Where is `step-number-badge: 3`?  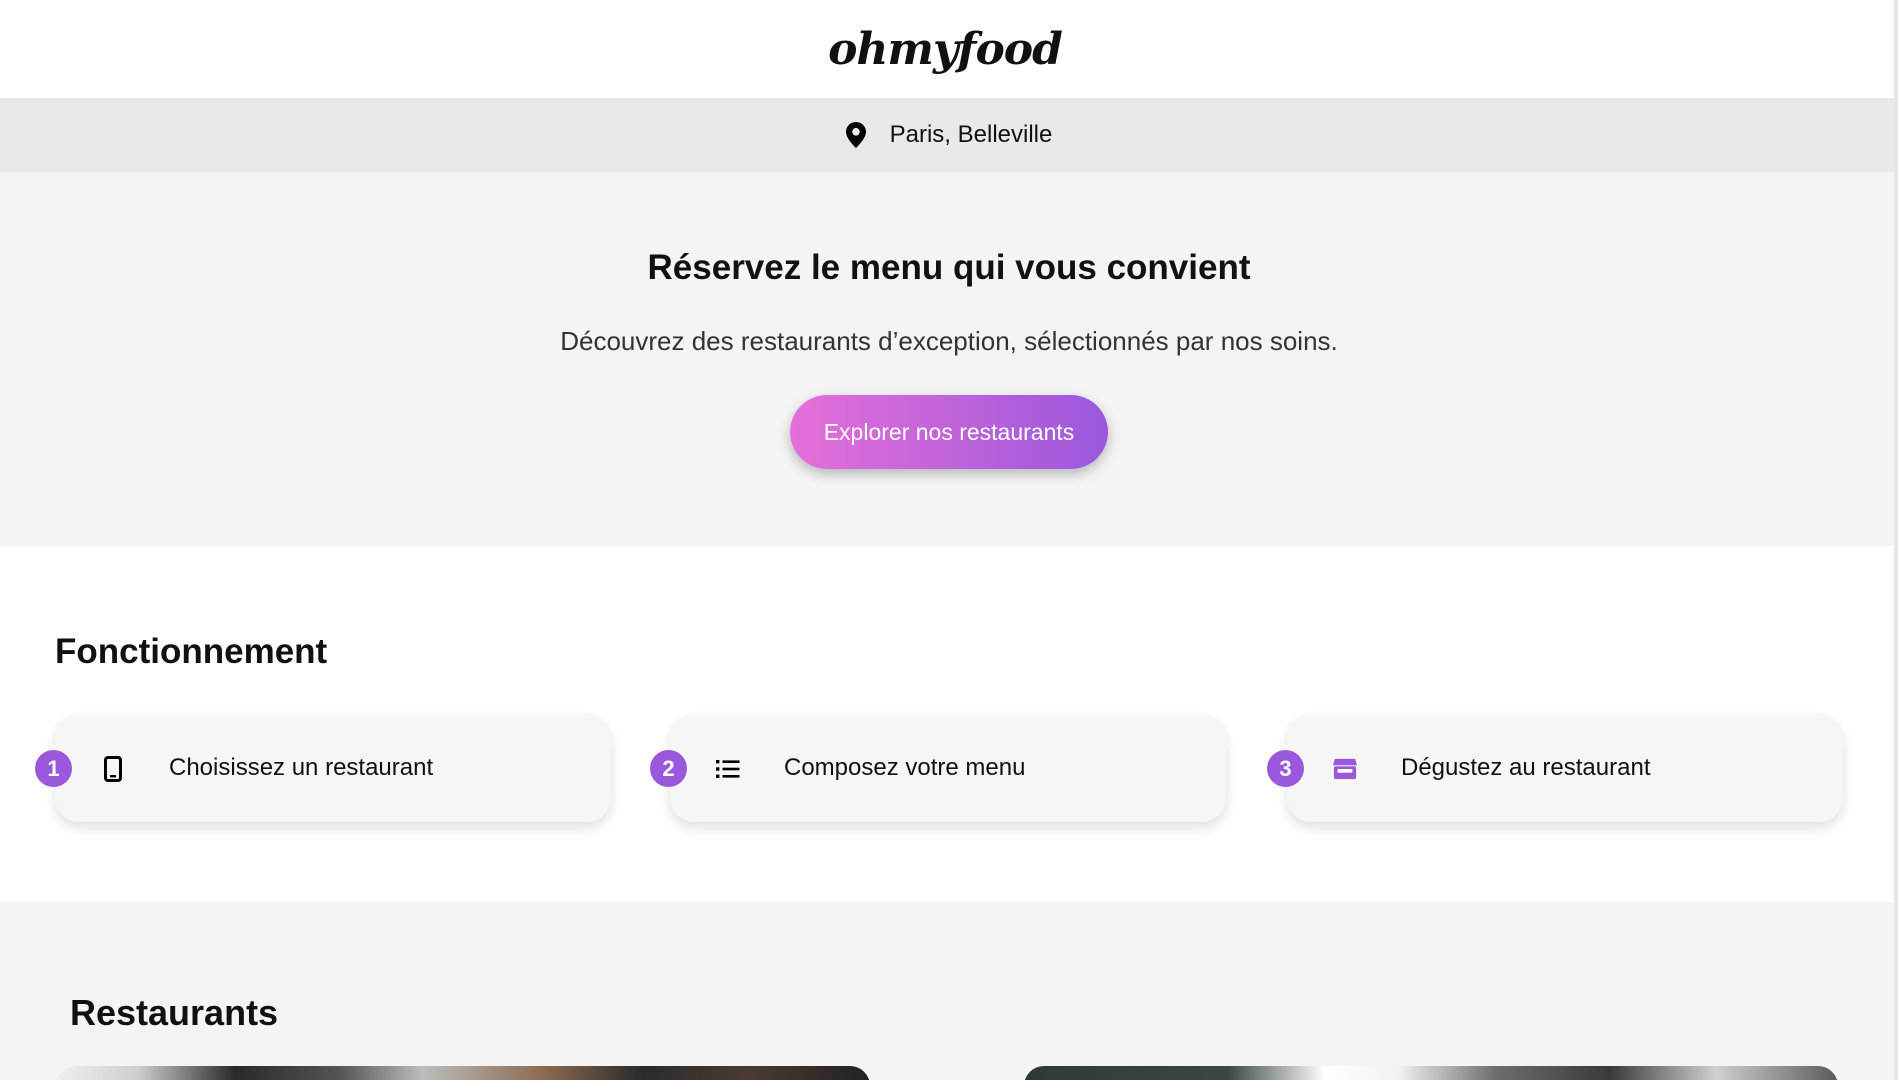 step-number-badge: 3 is located at coordinates (1285, 768).